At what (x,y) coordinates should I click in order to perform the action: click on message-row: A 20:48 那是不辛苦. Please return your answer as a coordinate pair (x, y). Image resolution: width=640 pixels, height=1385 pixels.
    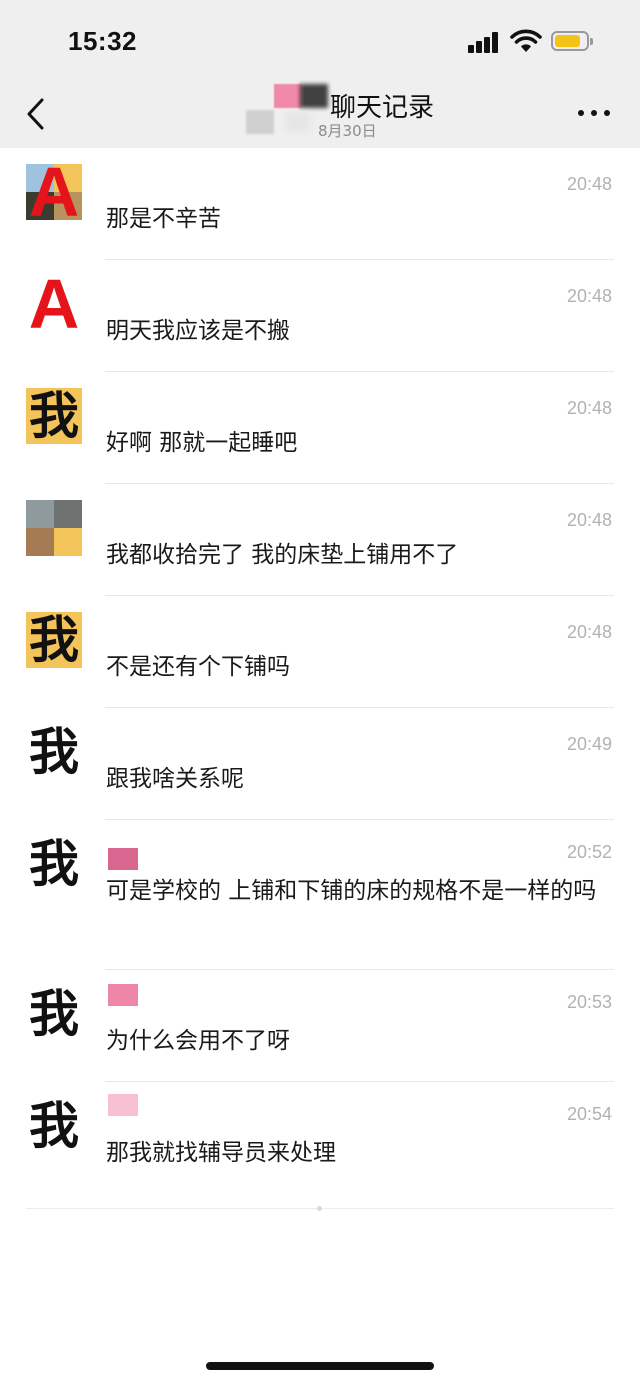
    Looking at the image, I should click on (320, 204).